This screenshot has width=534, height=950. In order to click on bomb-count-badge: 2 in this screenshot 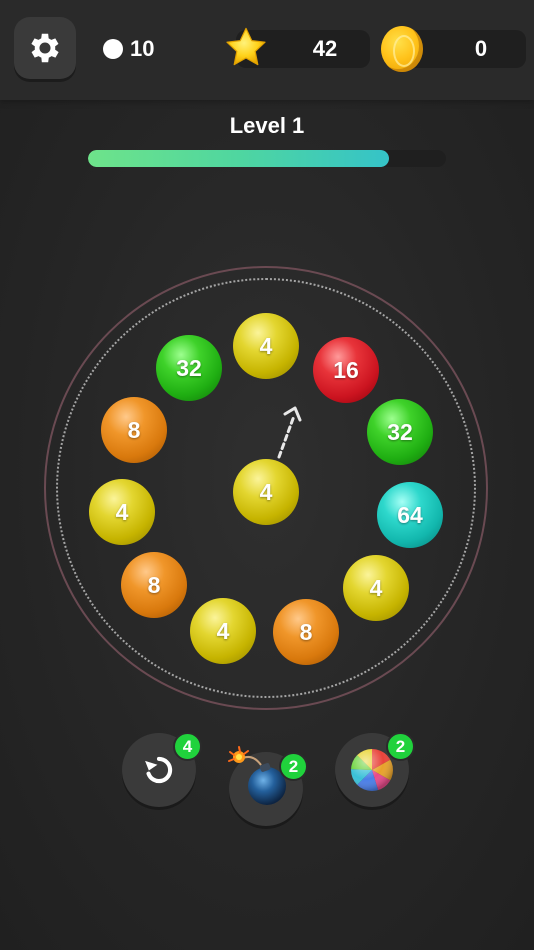, I will do `click(293, 766)`.